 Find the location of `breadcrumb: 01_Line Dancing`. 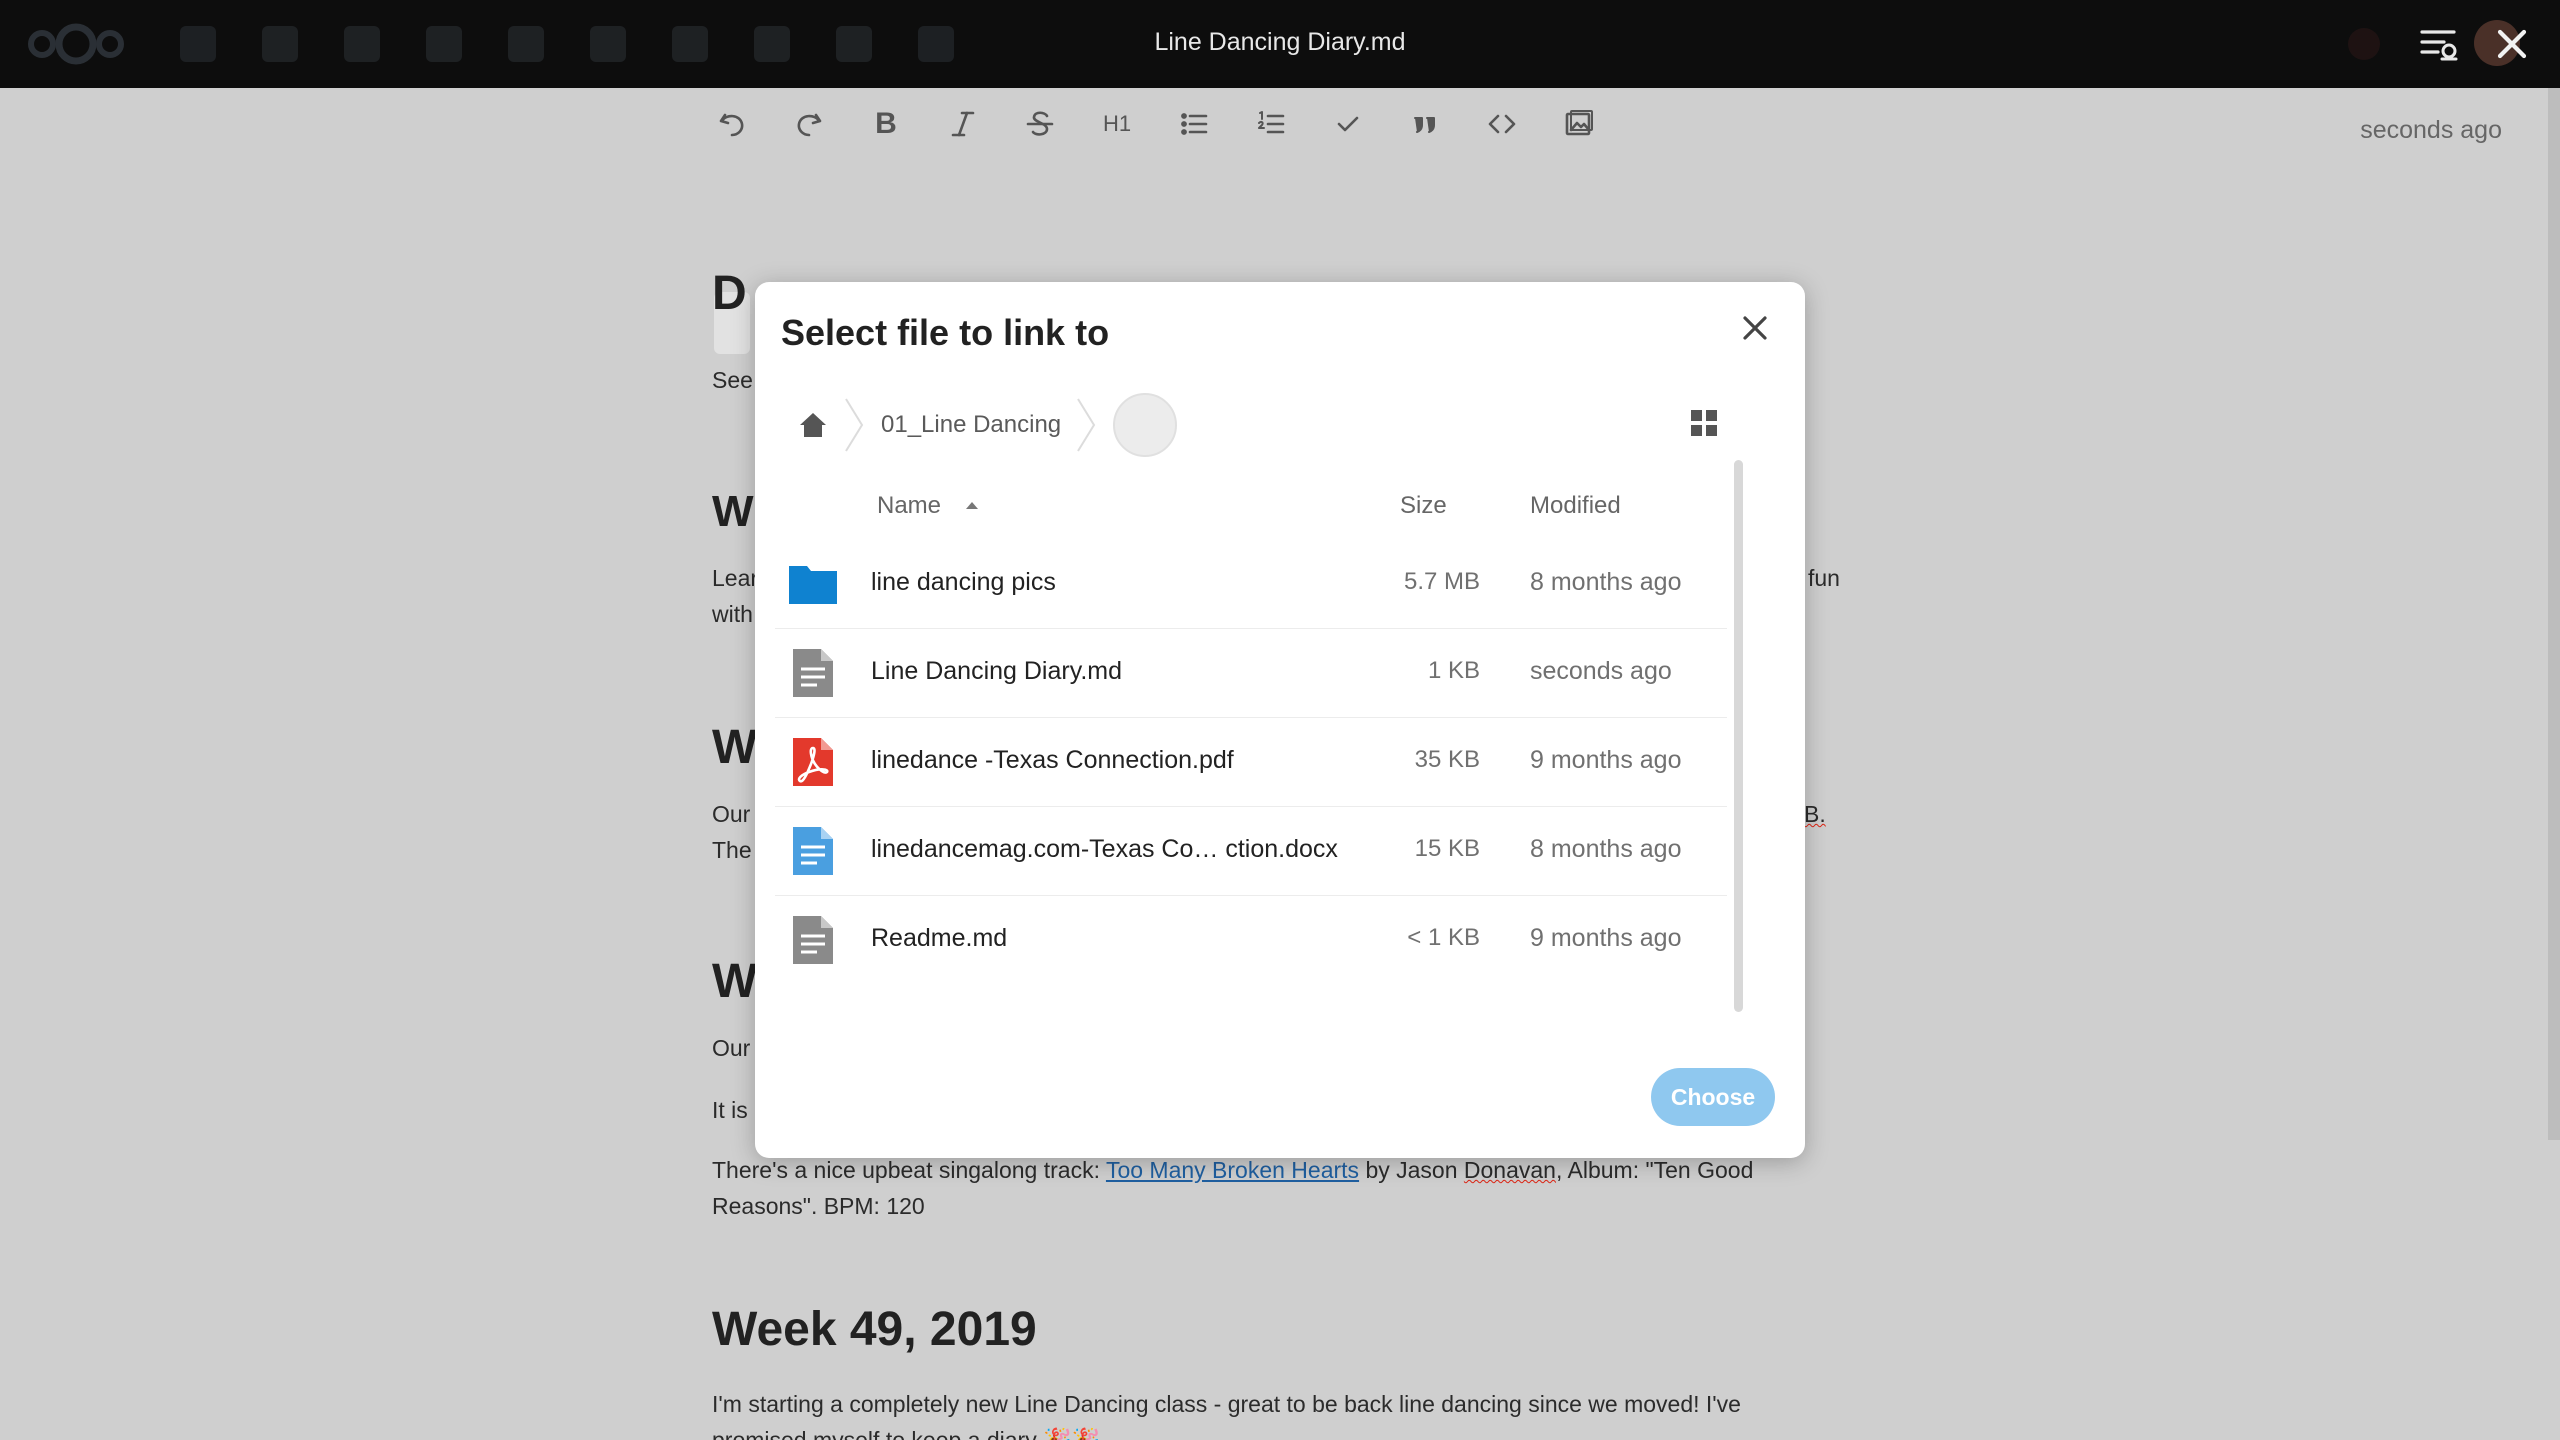

breadcrumb: 01_Line Dancing is located at coordinates (987, 425).